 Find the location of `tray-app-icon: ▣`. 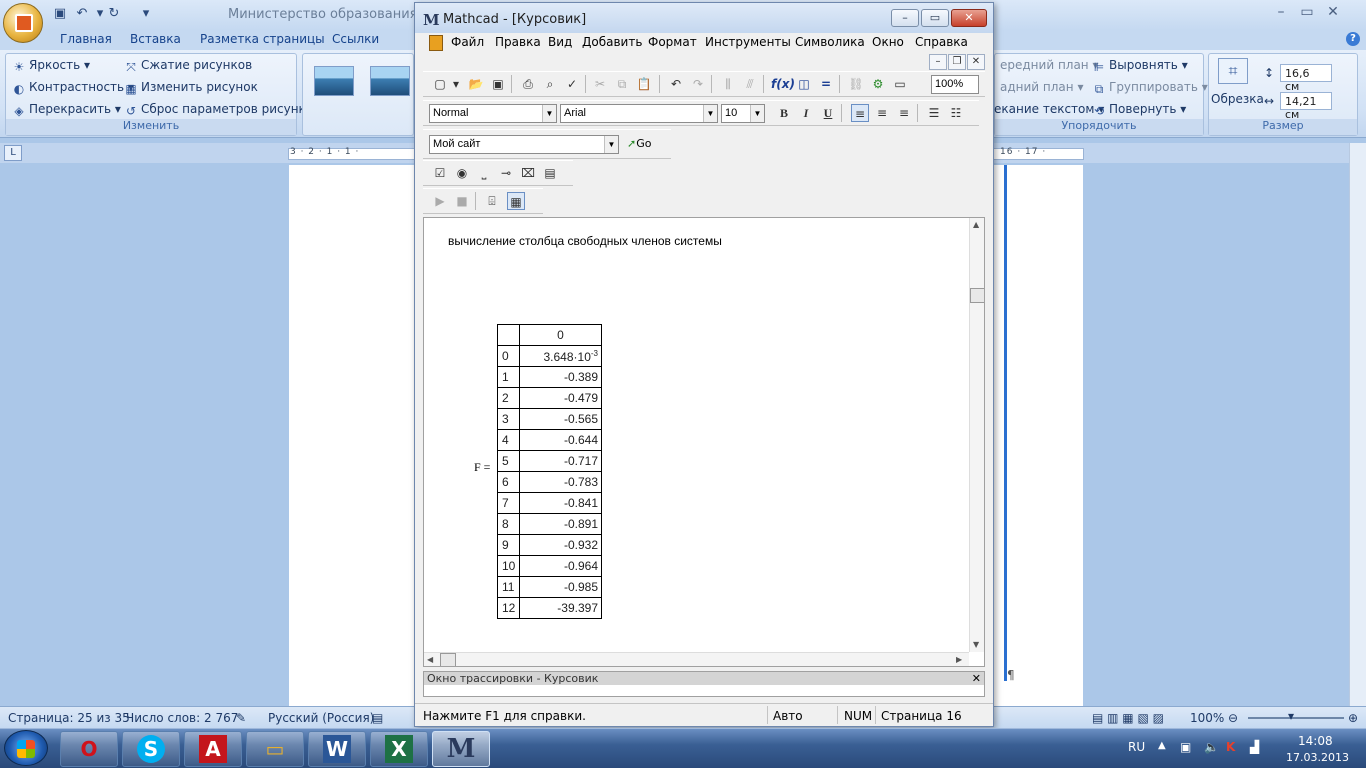

tray-app-icon: ▣ is located at coordinates (1185, 747).